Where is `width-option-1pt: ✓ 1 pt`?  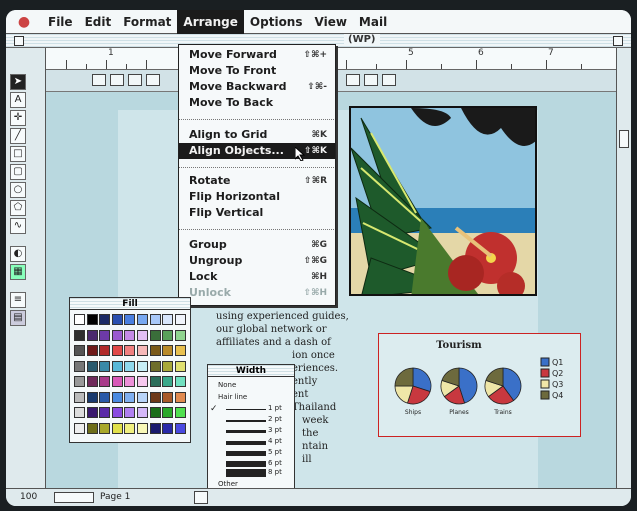 width-option-1pt: ✓ 1 pt is located at coordinates (251, 409).